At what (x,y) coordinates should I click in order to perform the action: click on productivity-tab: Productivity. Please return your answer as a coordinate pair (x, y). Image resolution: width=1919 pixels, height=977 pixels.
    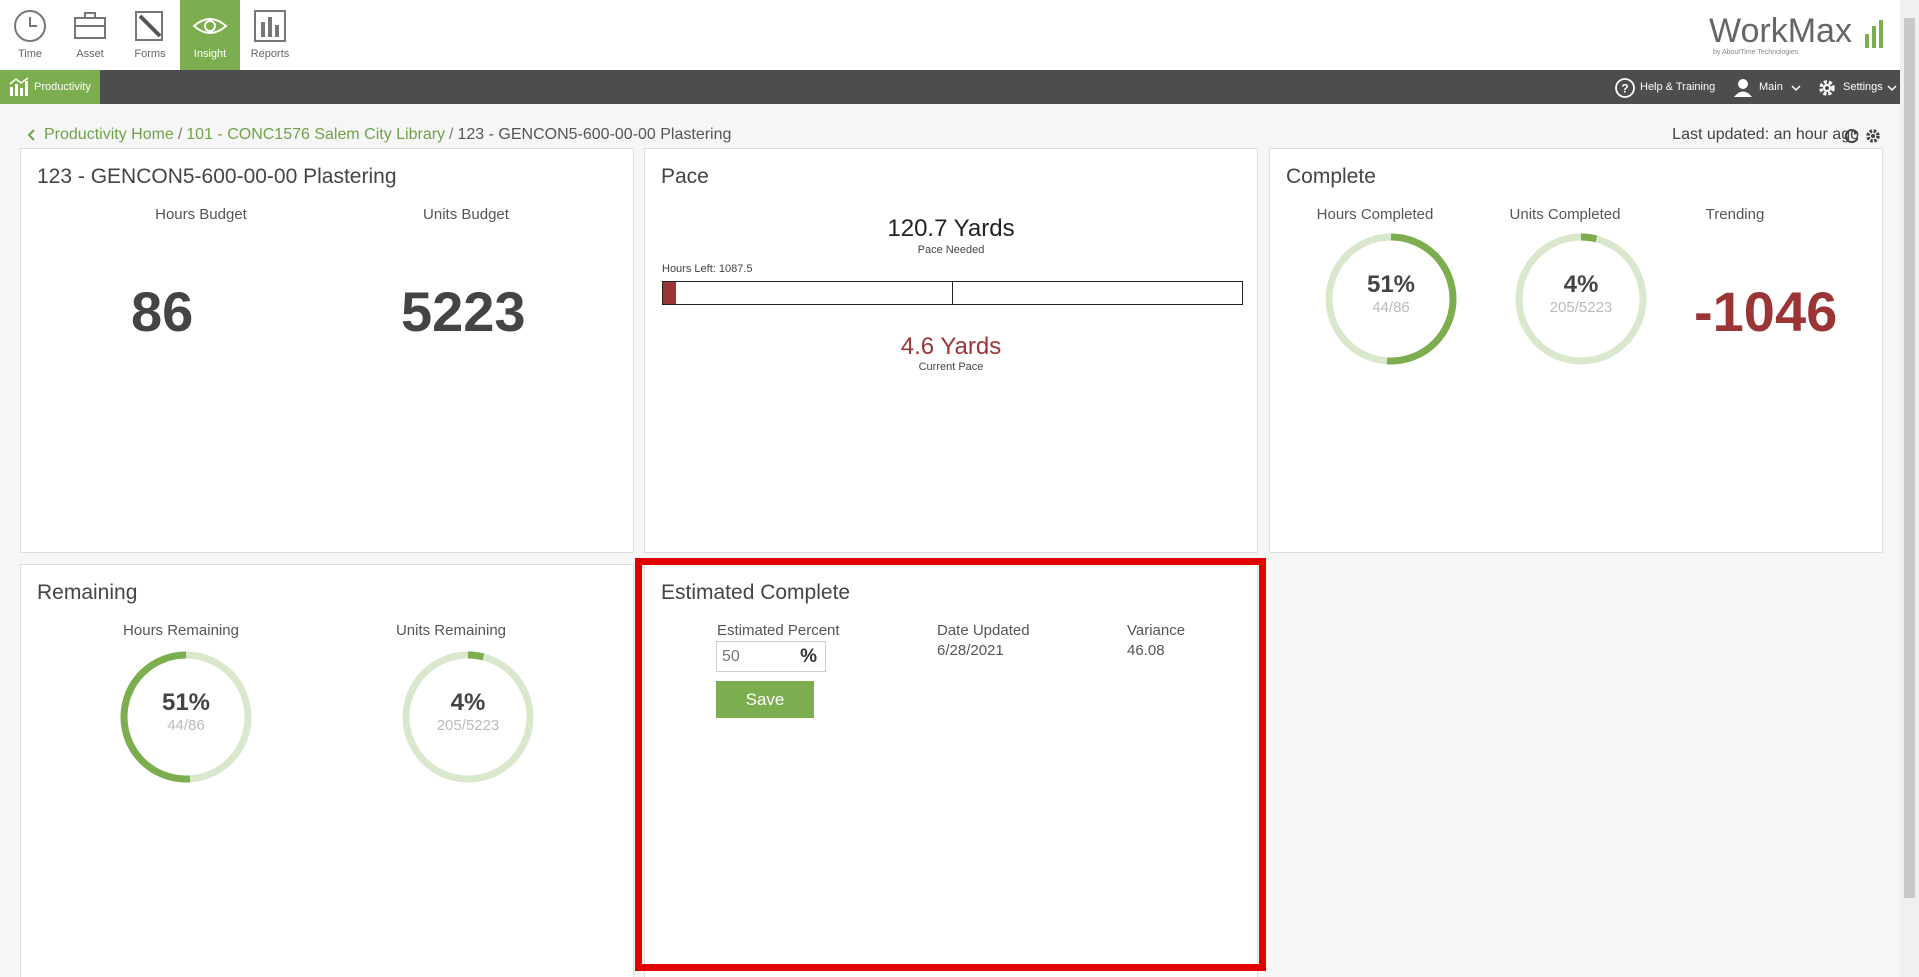
    Looking at the image, I should click on (50, 87).